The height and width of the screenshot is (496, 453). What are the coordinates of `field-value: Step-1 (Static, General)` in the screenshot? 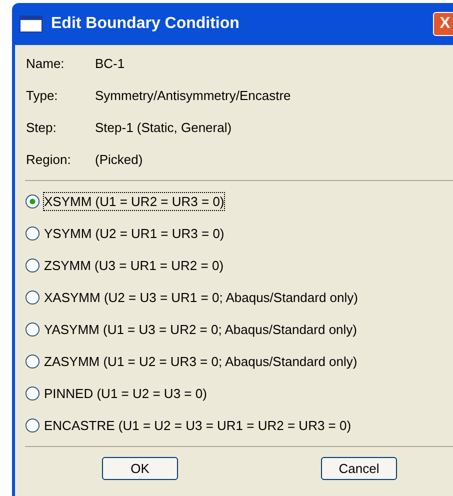 It's located at (163, 127).